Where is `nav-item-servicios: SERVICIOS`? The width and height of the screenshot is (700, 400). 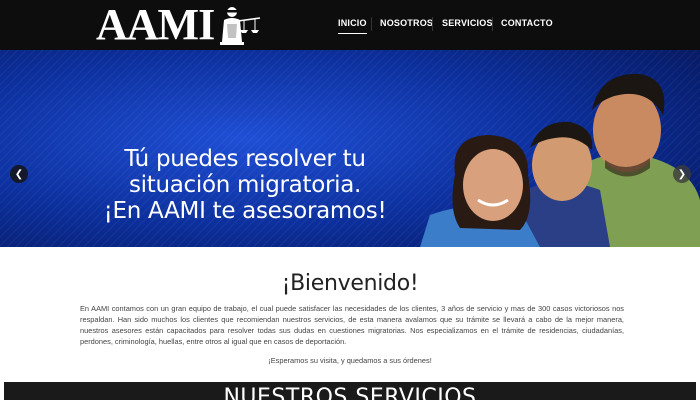
nav-item-servicios: SERVICIOS is located at coordinates (467, 23).